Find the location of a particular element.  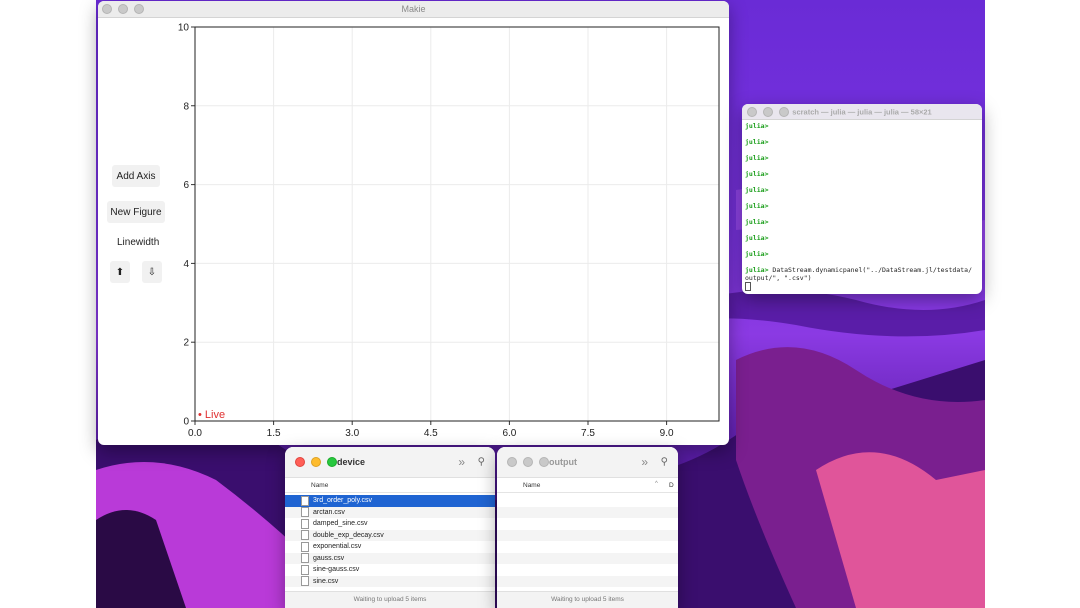

file-name: sine-gauss.csv is located at coordinates (336, 570).